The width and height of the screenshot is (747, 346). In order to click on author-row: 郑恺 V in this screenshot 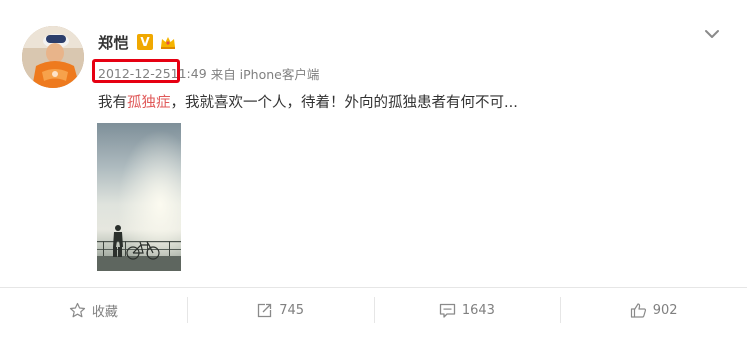, I will do `click(137, 42)`.